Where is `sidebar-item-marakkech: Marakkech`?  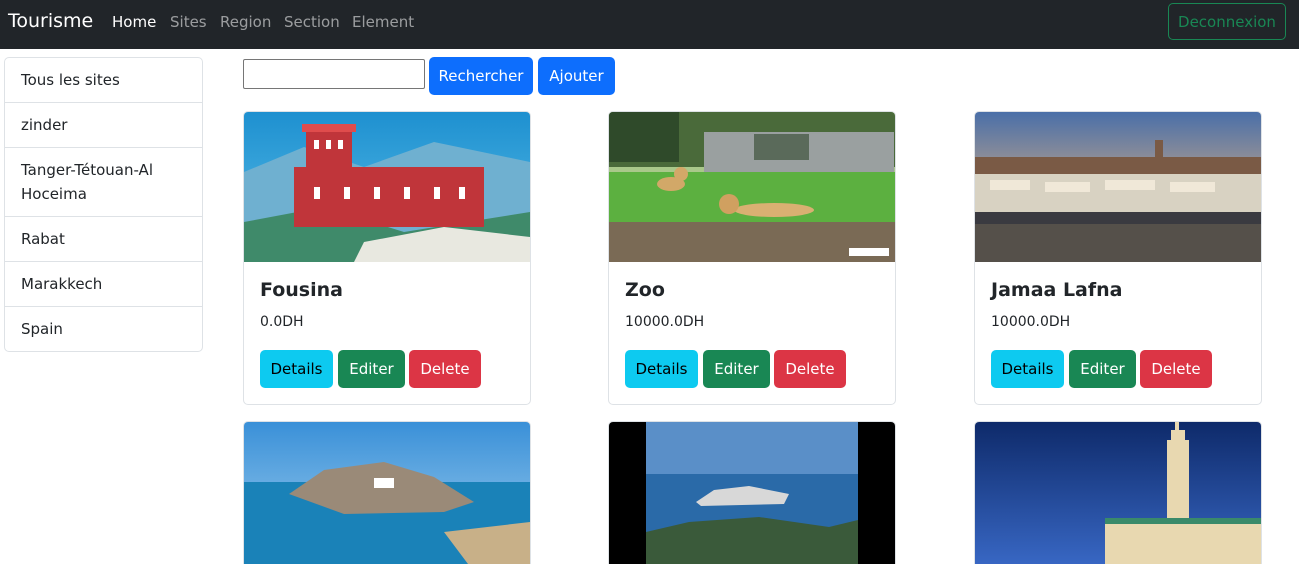
sidebar-item-marakkech: Marakkech is located at coordinates (103, 284).